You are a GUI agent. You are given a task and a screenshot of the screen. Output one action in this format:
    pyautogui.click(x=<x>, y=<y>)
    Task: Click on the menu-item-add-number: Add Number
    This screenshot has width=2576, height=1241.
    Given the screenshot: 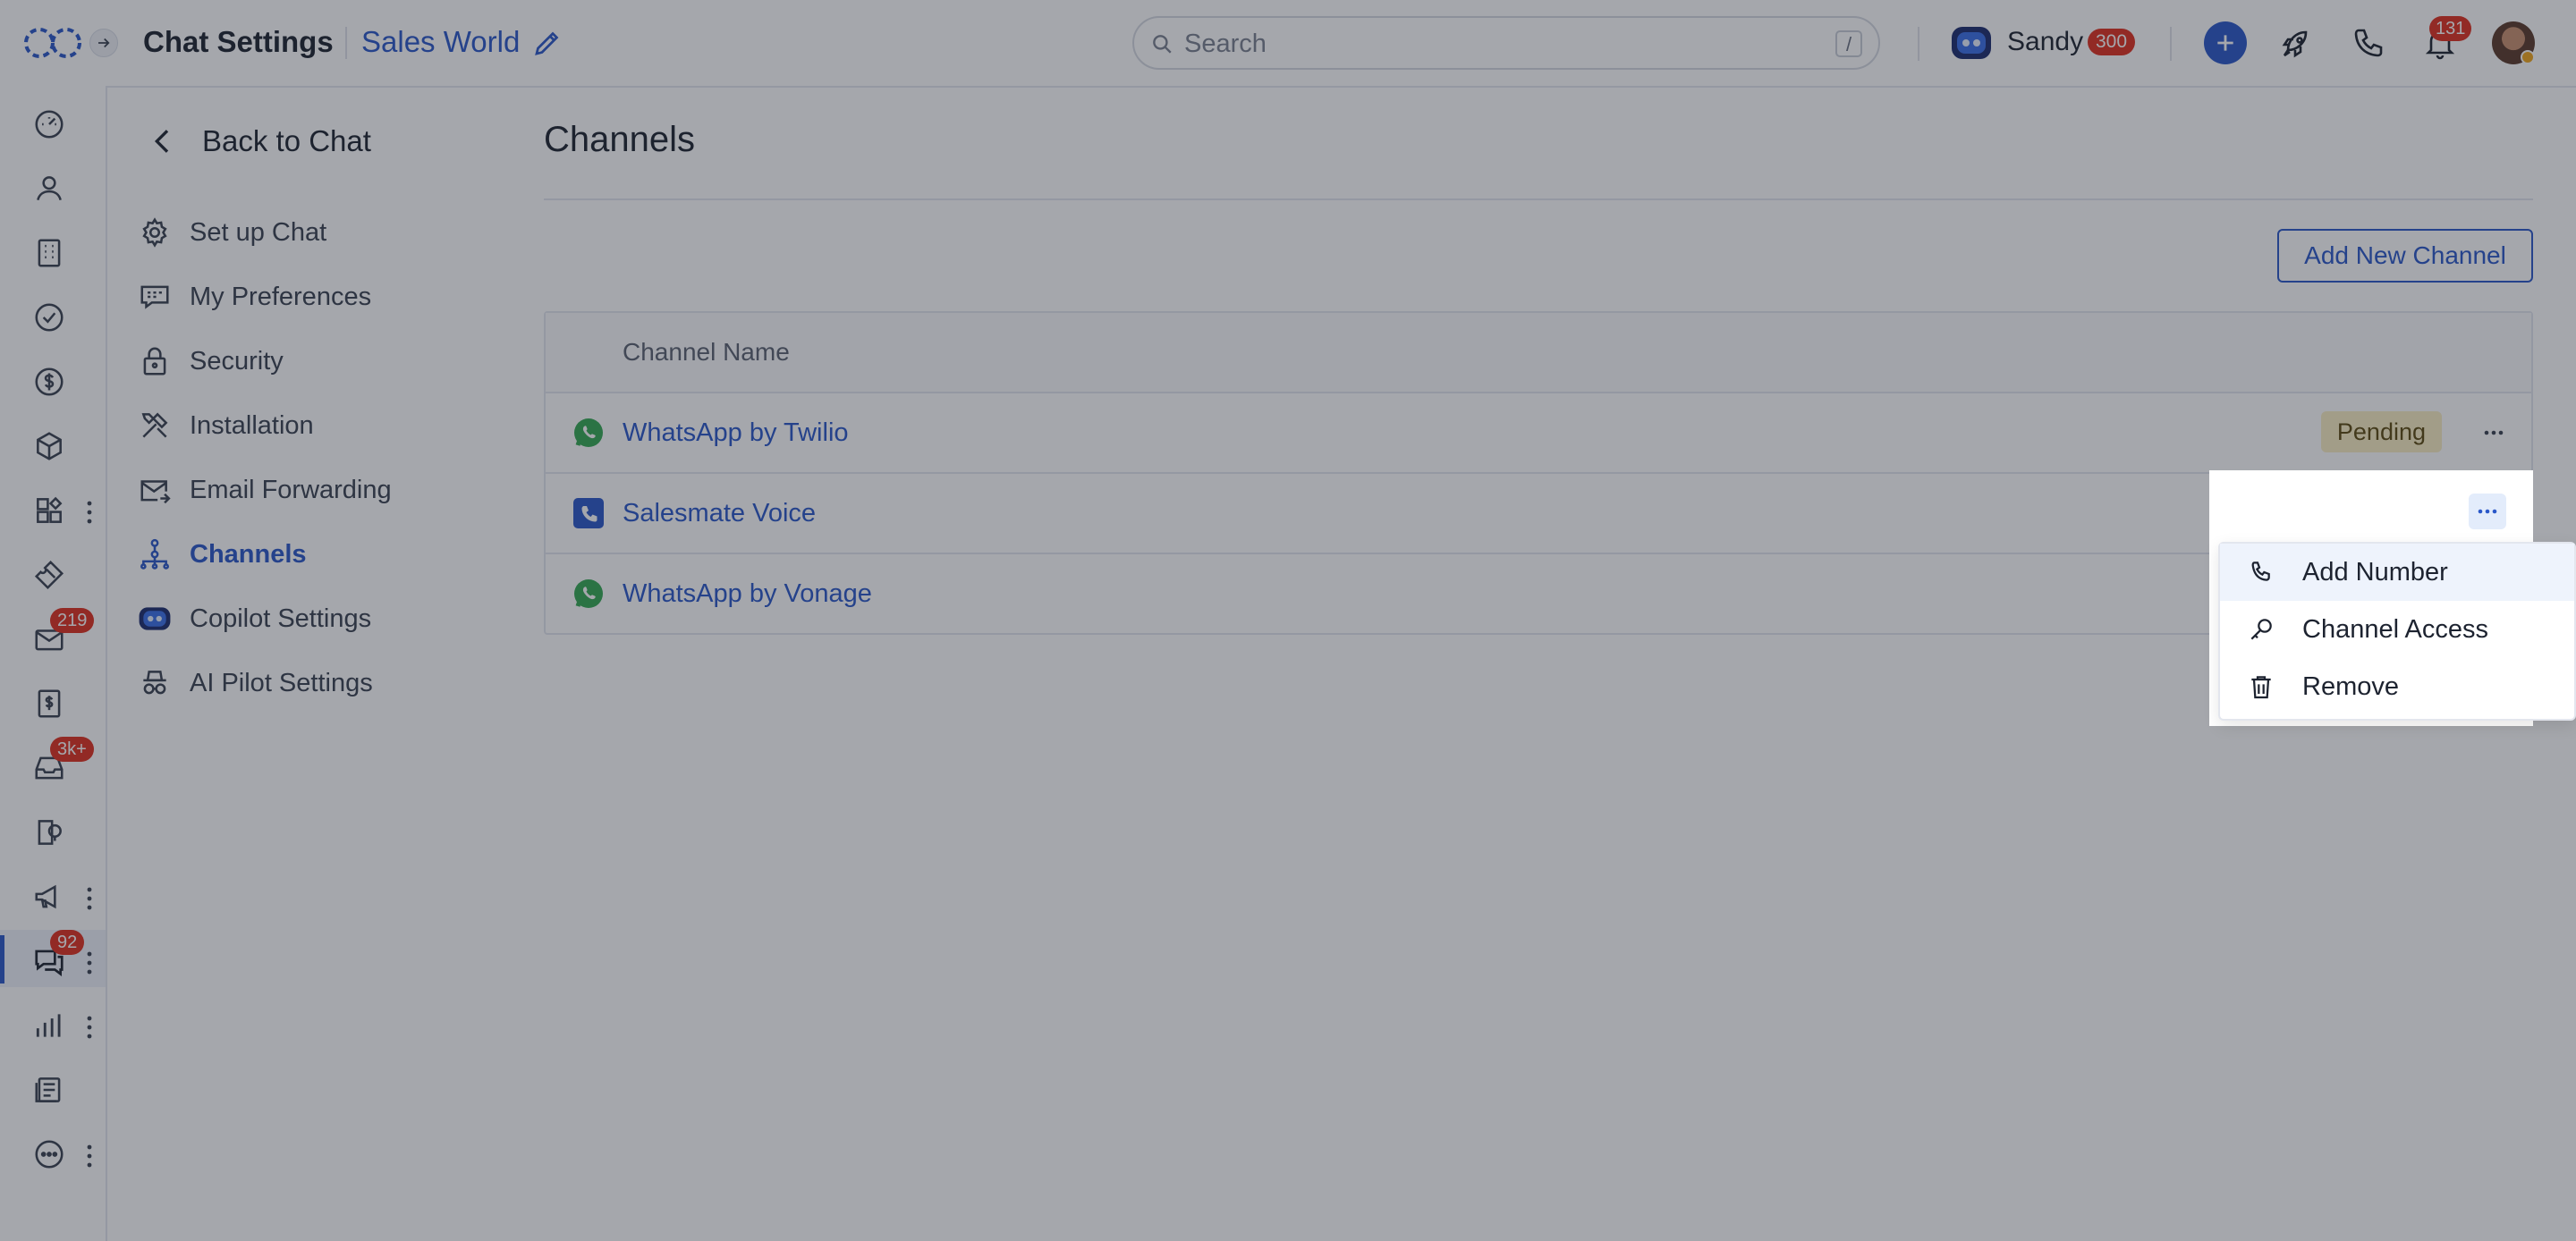 What is the action you would take?
    pyautogui.click(x=2397, y=572)
    